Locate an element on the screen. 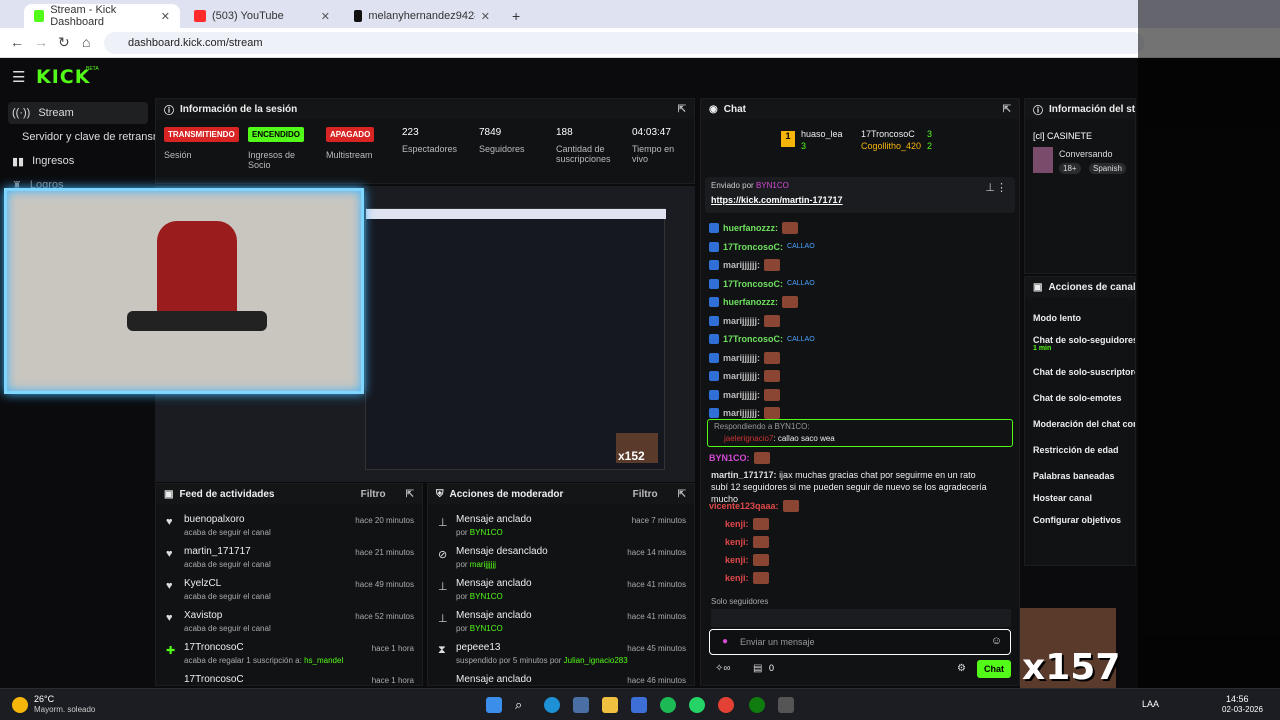 The height and width of the screenshot is (720, 1280). followers-only-label: Solo seguidores is located at coordinates (740, 601).